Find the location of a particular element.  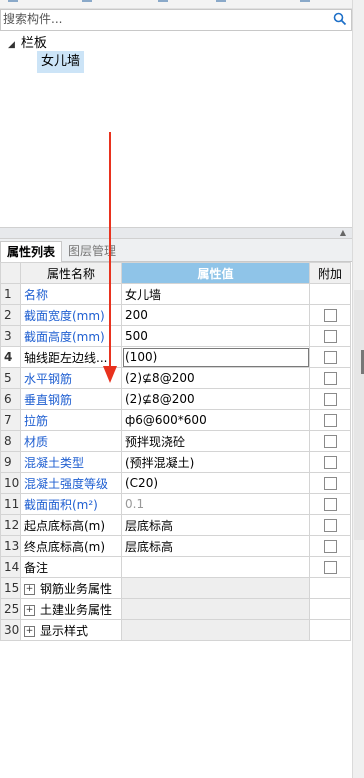

property-value: 预拌现浇砼 is located at coordinates (215, 441).